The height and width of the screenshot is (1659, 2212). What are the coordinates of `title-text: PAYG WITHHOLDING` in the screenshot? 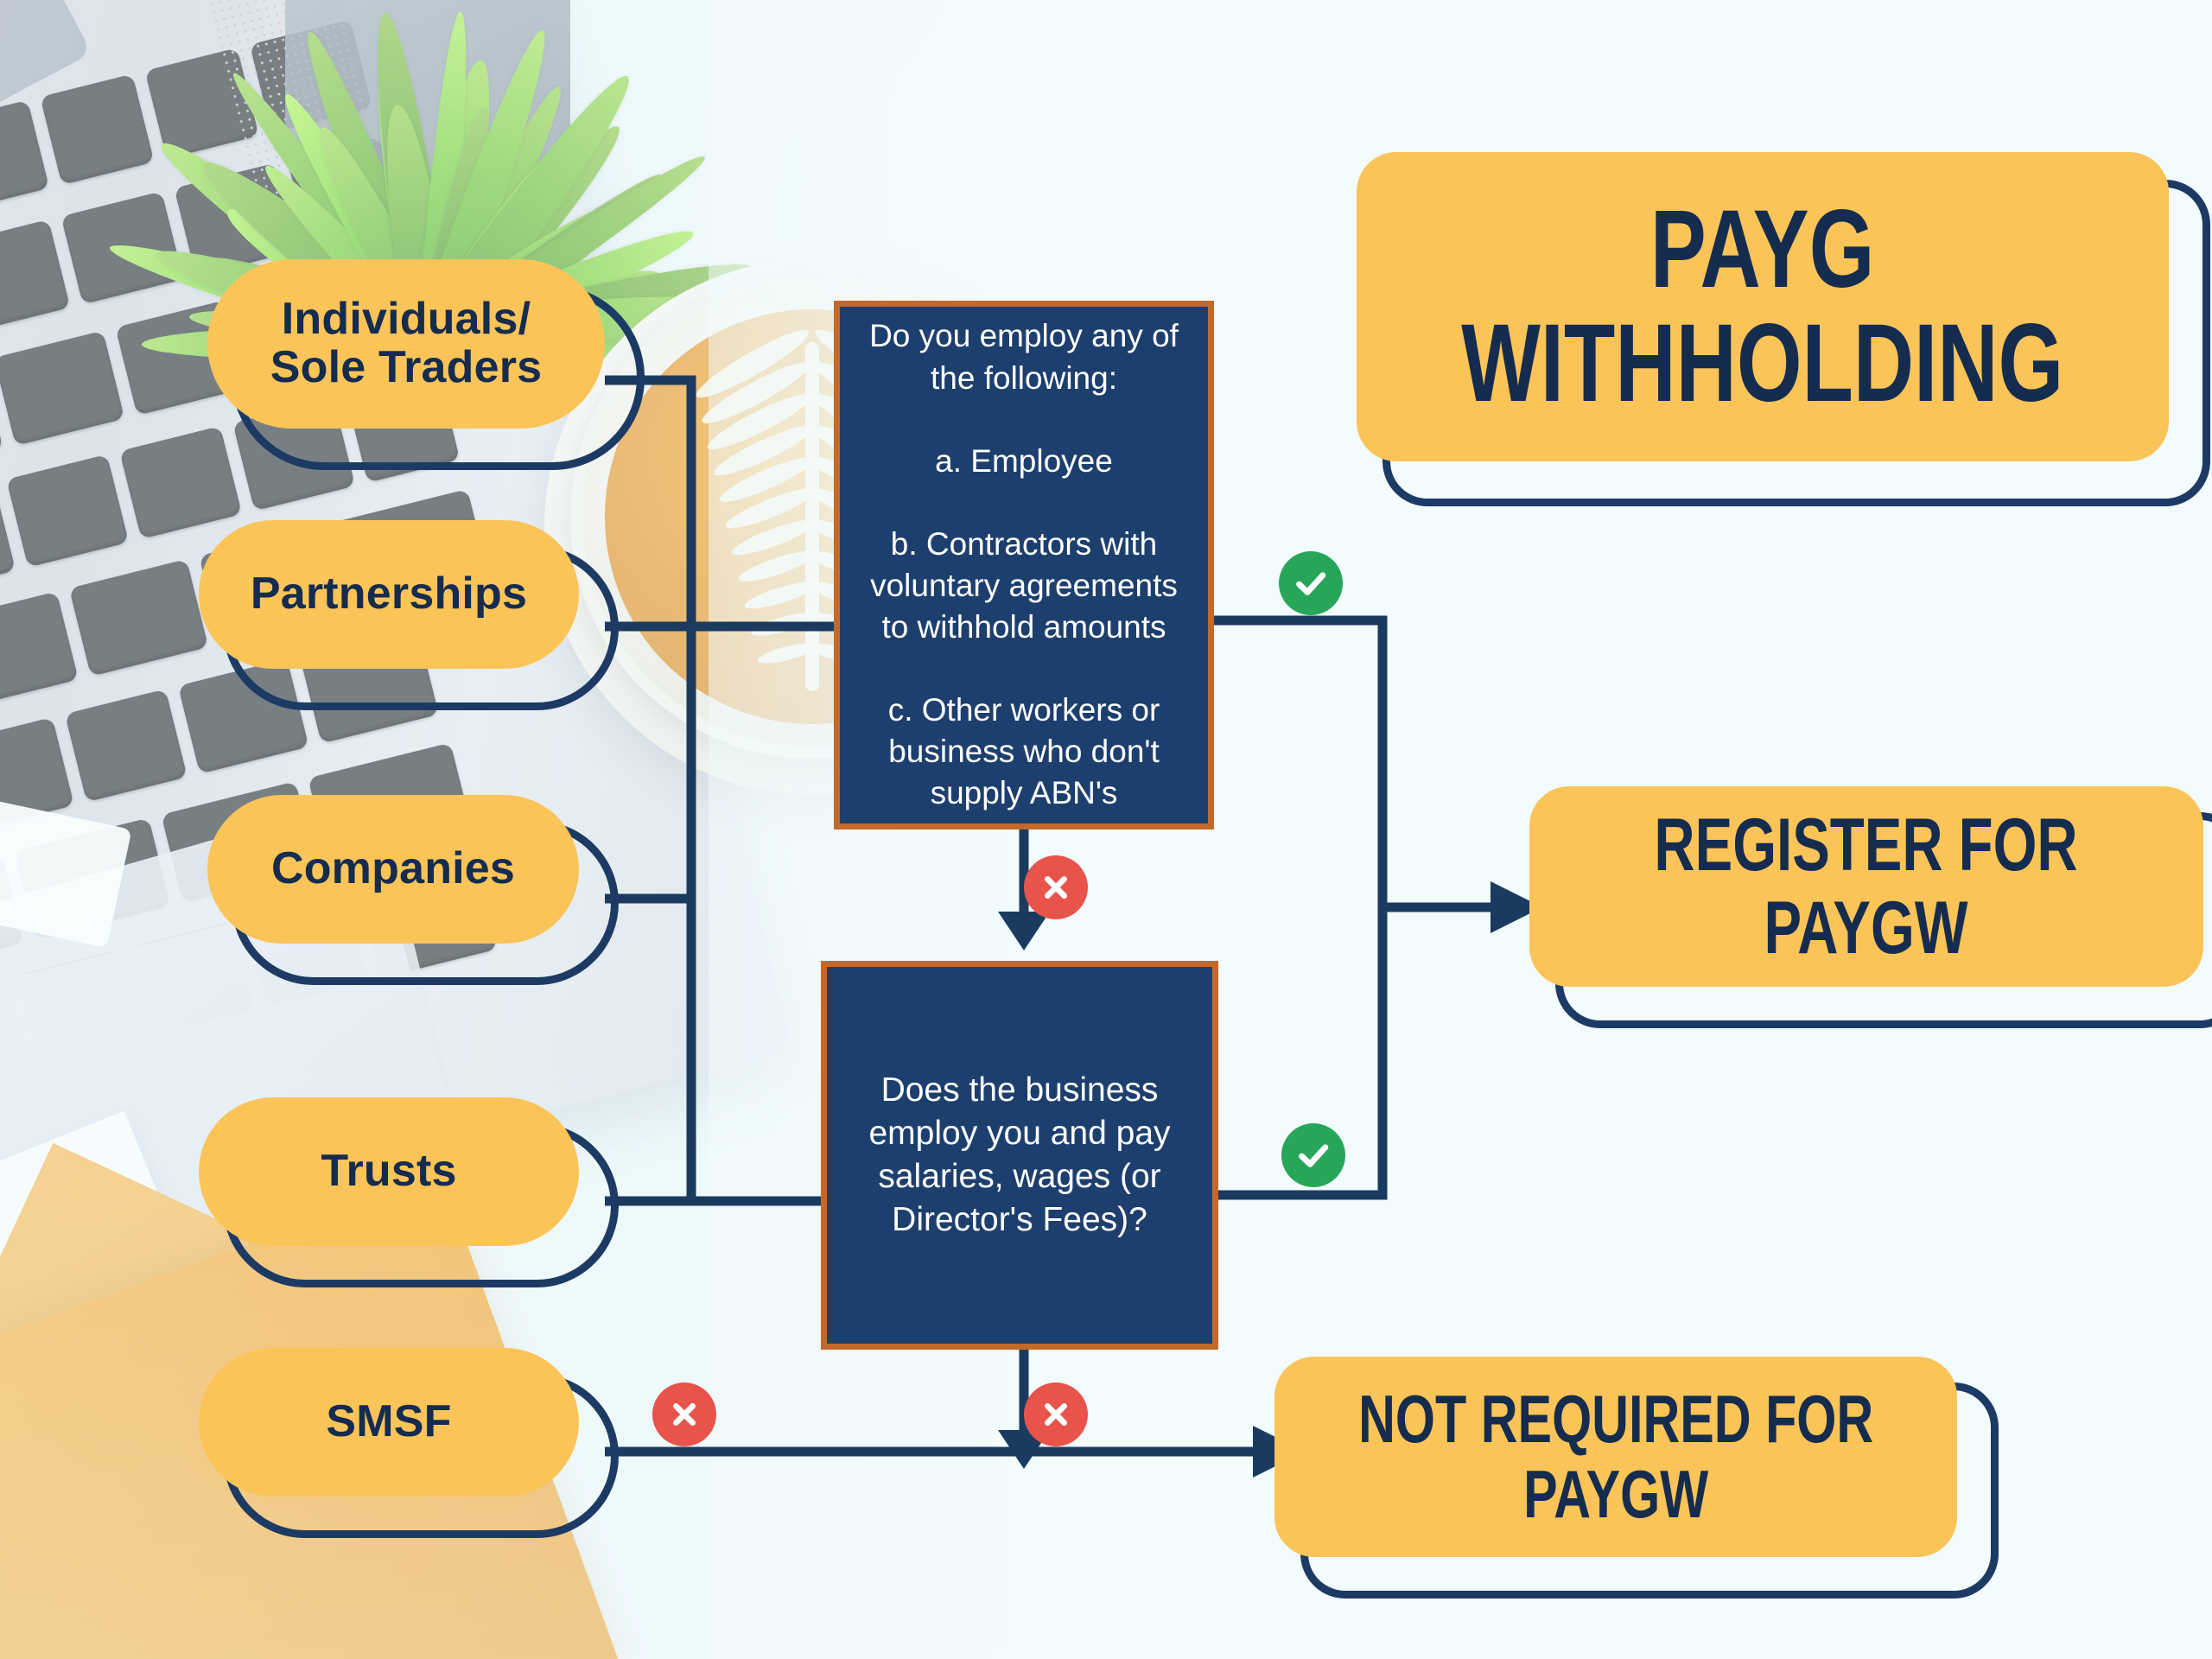 It's located at (1762, 306).